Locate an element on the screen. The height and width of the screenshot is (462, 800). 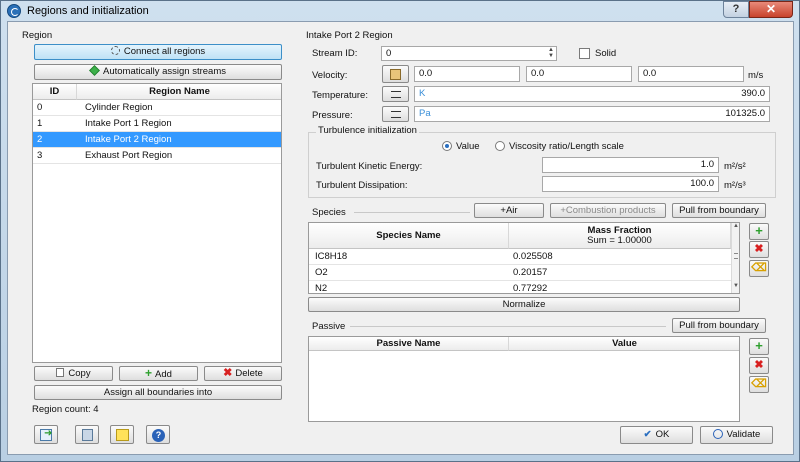
passive-label: Passive is located at coordinates (329, 326).